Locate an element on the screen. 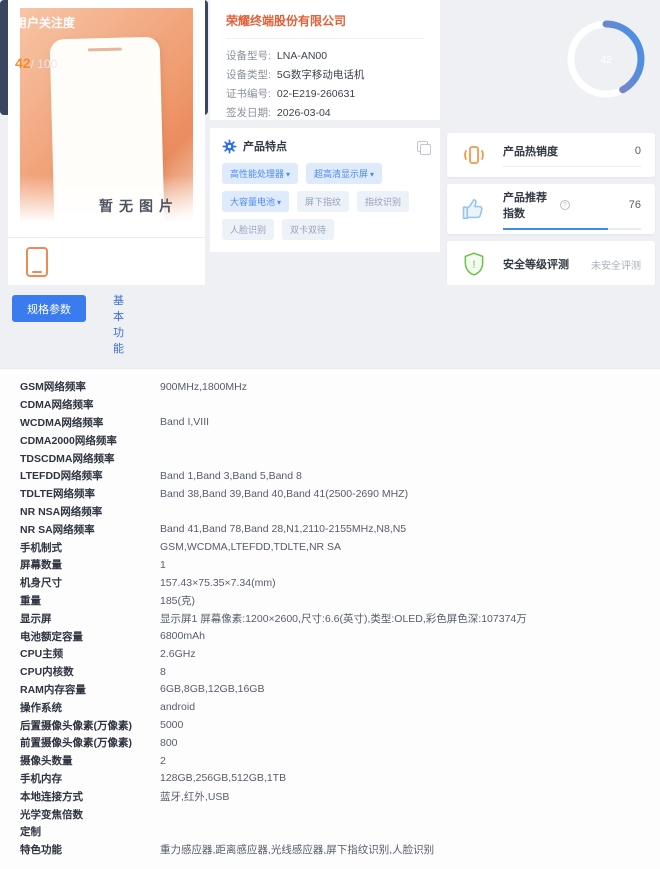 The height and width of the screenshot is (869, 660). product-image-card: 暂无图片 is located at coordinates (106, 142).